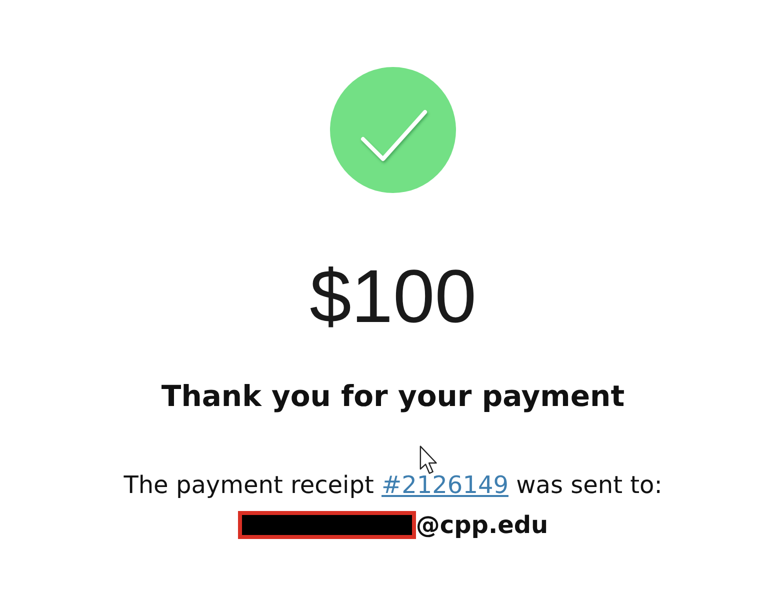  Describe the element at coordinates (482, 525) in the screenshot. I see `email-address: @cpp.edu` at that location.